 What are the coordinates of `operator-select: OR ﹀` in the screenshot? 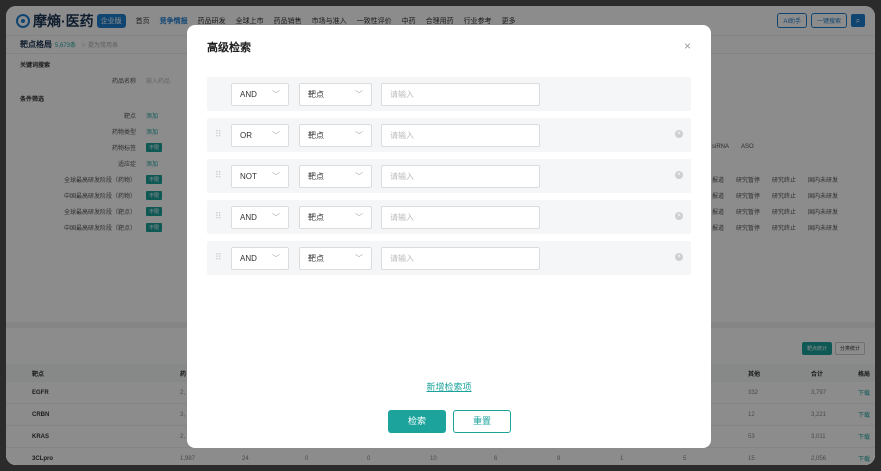 It's located at (260, 135).